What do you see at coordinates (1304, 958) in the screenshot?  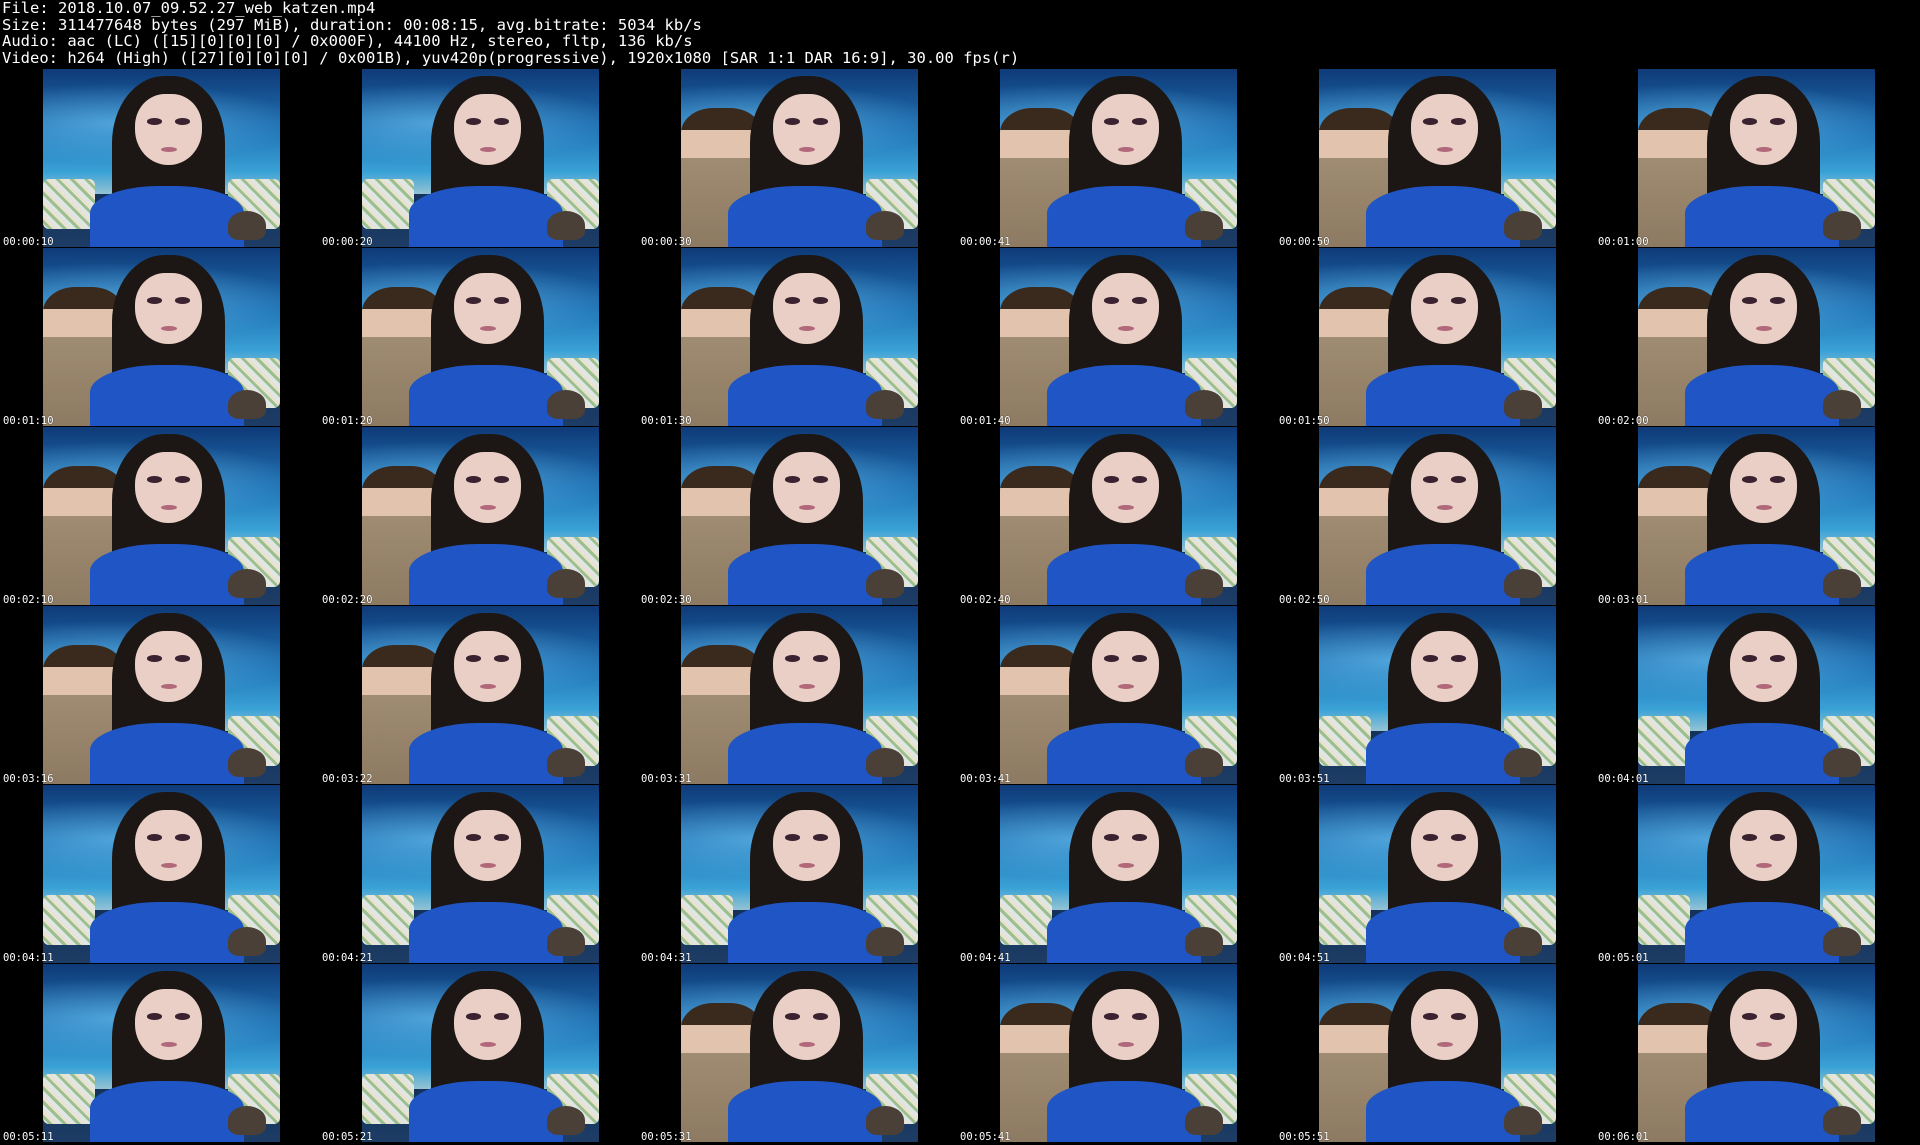 I see `frame-timestamp: 00:04:51` at bounding box center [1304, 958].